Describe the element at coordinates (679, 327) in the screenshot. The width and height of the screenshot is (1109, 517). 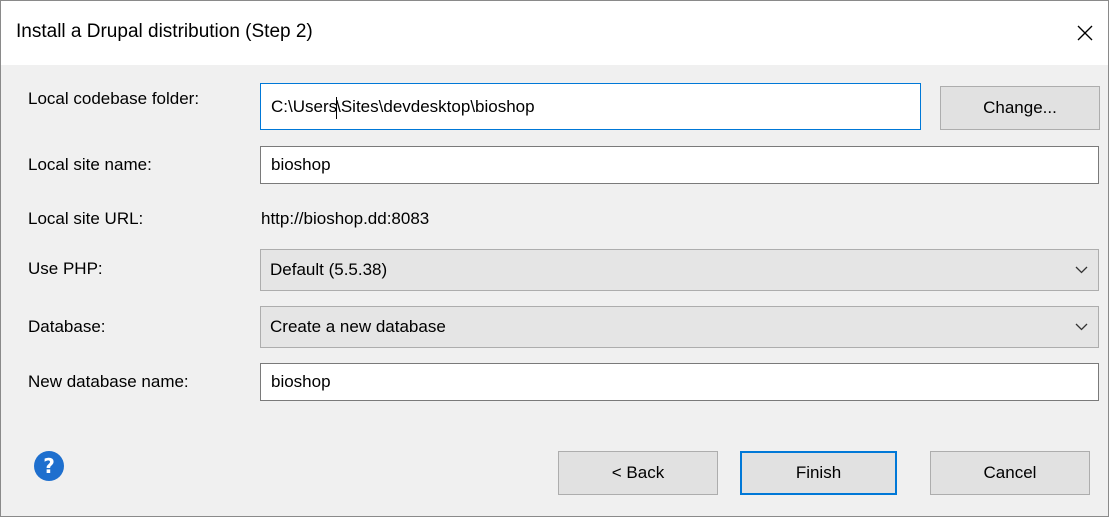
I see `database-select: Create a new database` at that location.